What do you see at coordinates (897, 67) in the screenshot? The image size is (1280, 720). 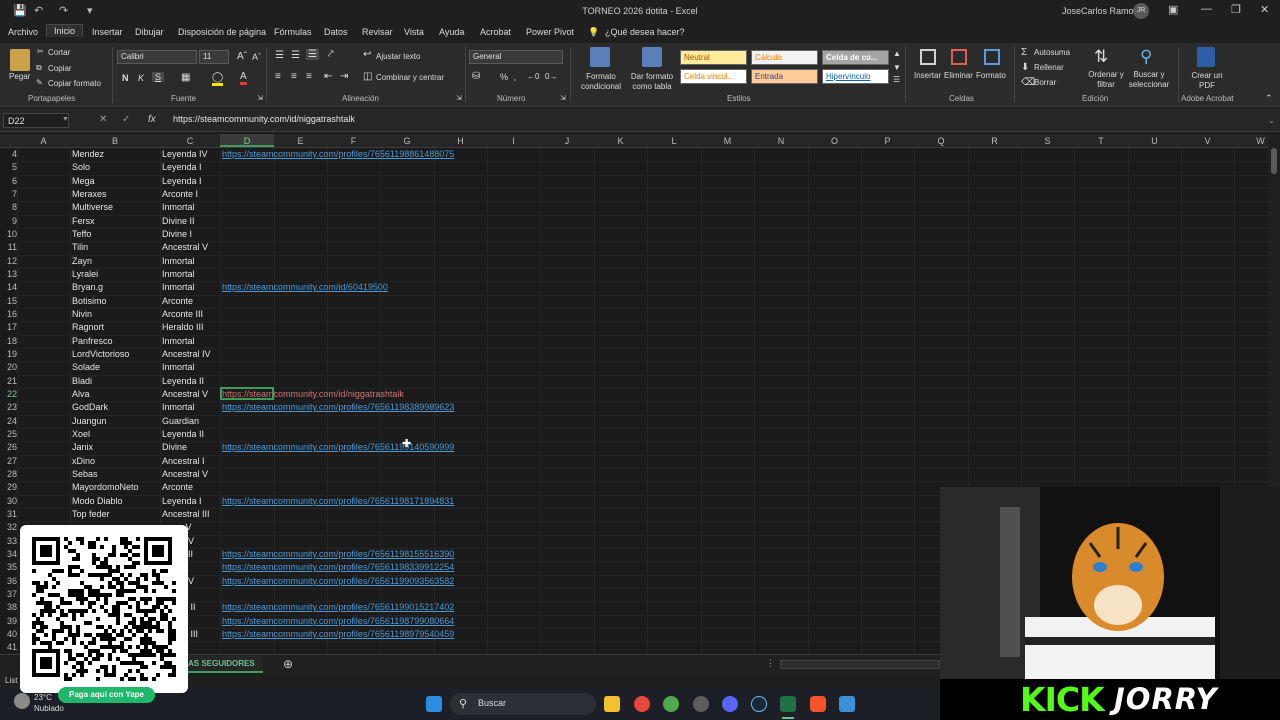 I see `styles-scroll-down-icon: ▼` at bounding box center [897, 67].